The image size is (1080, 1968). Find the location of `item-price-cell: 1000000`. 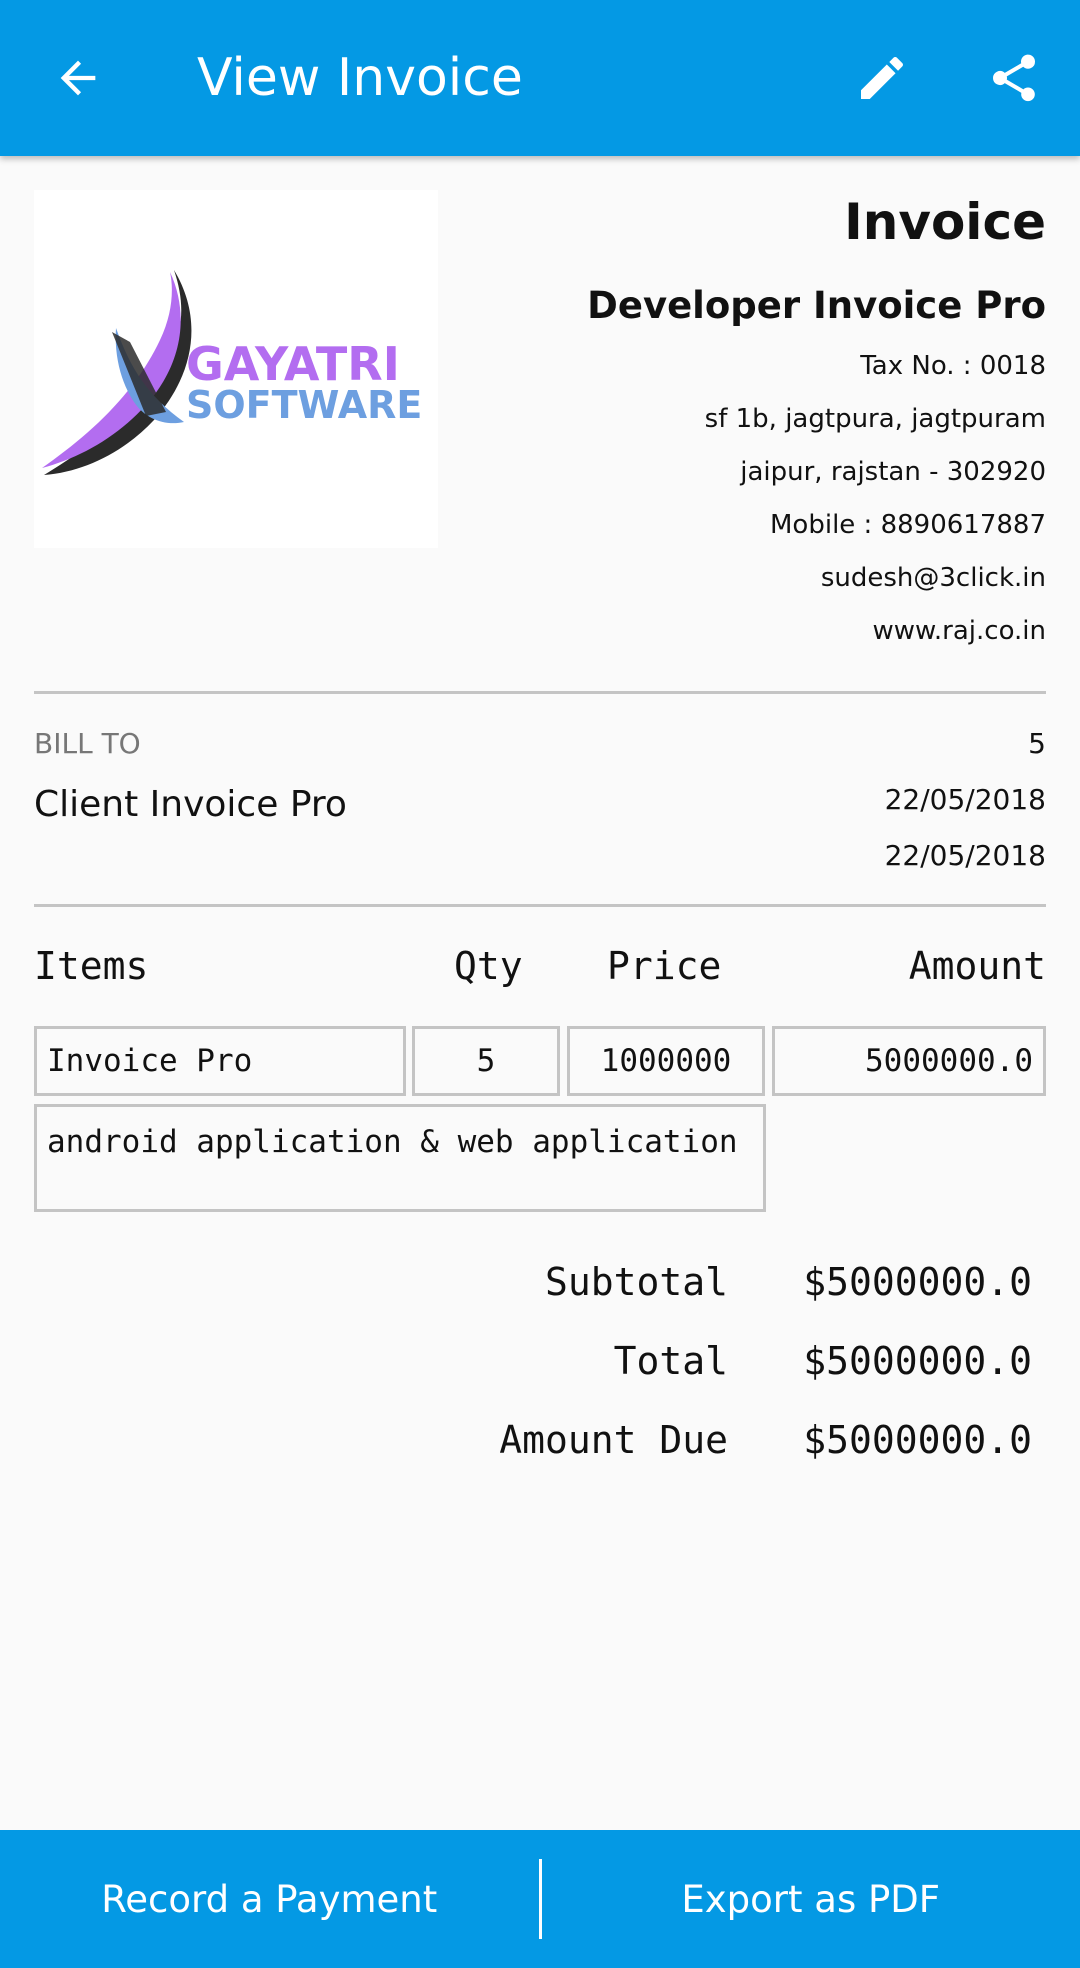

item-price-cell: 1000000 is located at coordinates (666, 1061).